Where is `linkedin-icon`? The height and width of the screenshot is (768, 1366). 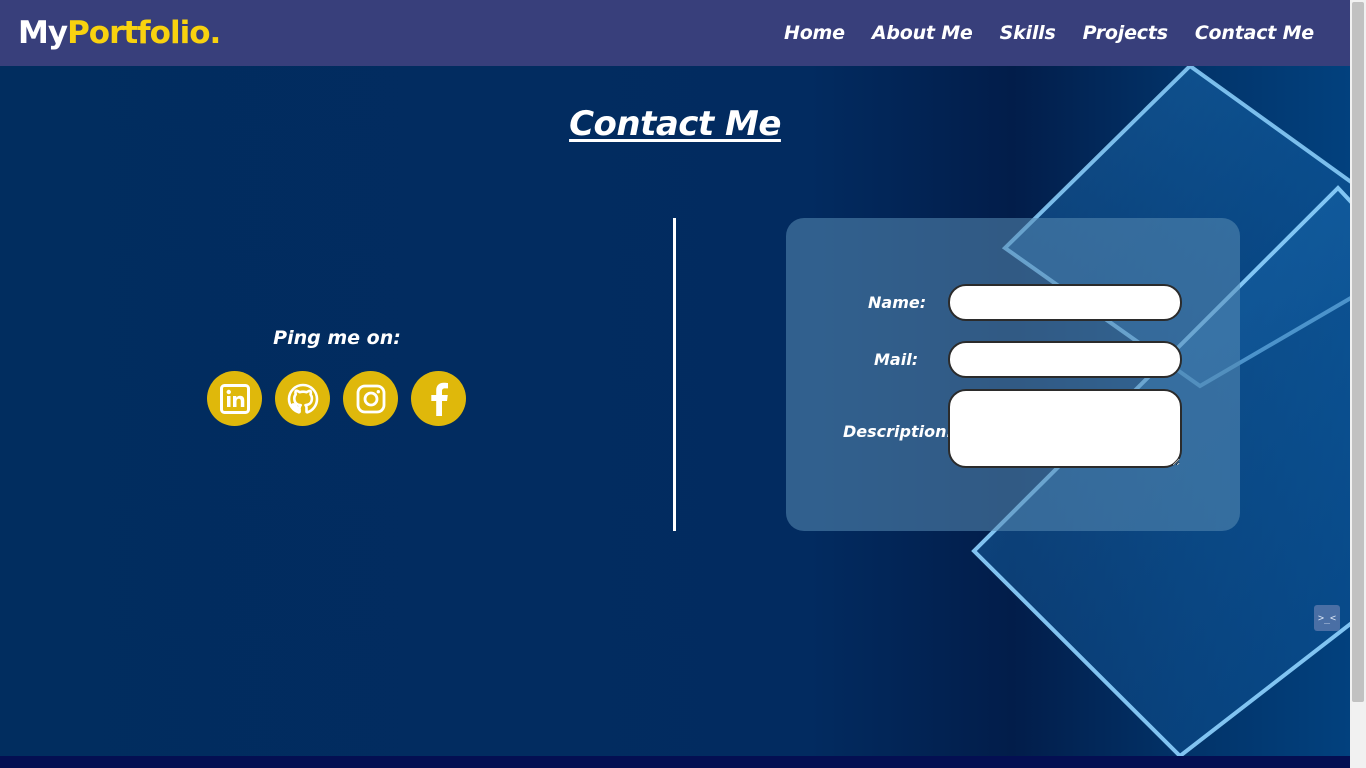 linkedin-icon is located at coordinates (234, 398).